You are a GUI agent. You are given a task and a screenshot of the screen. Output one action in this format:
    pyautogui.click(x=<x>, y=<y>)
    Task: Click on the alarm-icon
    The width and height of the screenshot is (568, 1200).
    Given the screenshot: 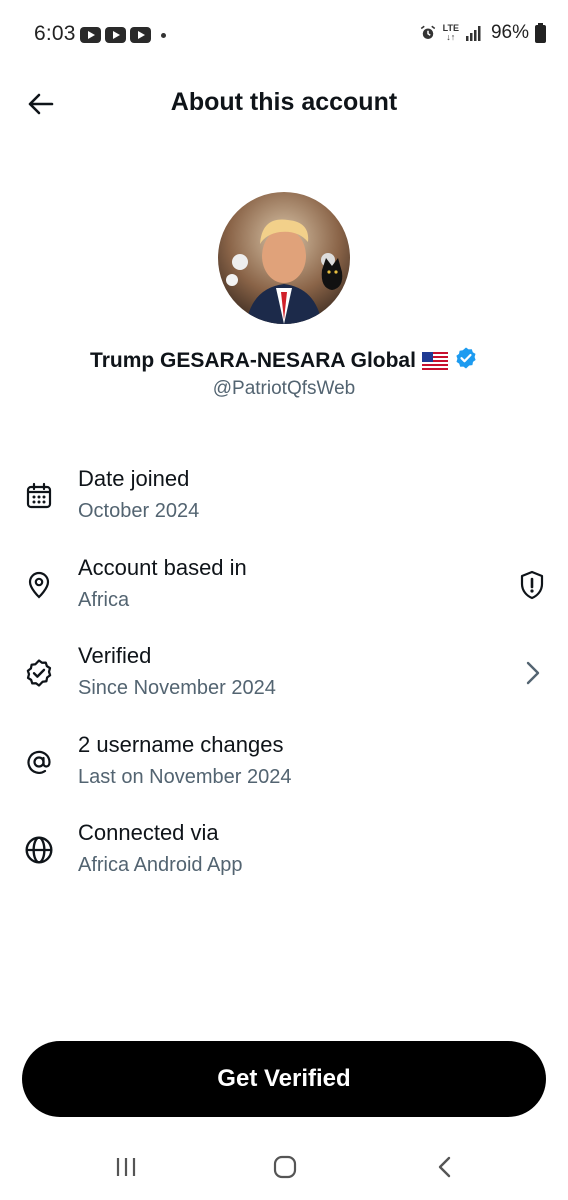 What is the action you would take?
    pyautogui.click(x=428, y=33)
    